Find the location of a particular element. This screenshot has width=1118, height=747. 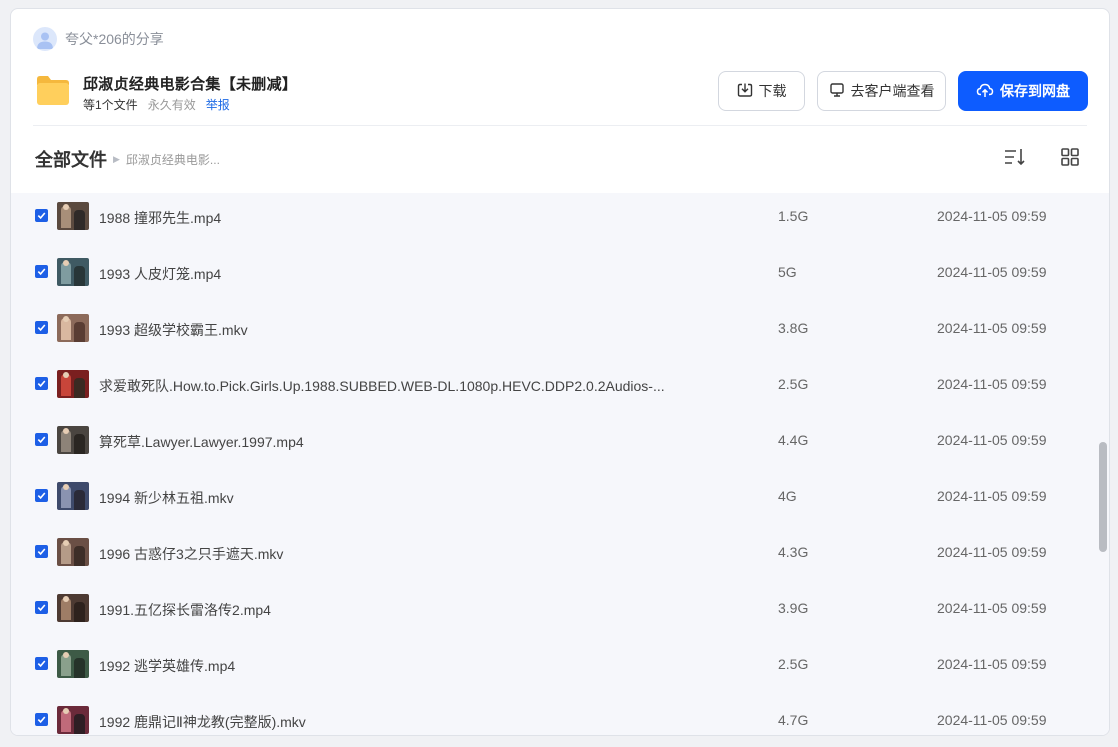

share-title: 邱淑贞经典电影合集【未删减】 is located at coordinates (190, 84).